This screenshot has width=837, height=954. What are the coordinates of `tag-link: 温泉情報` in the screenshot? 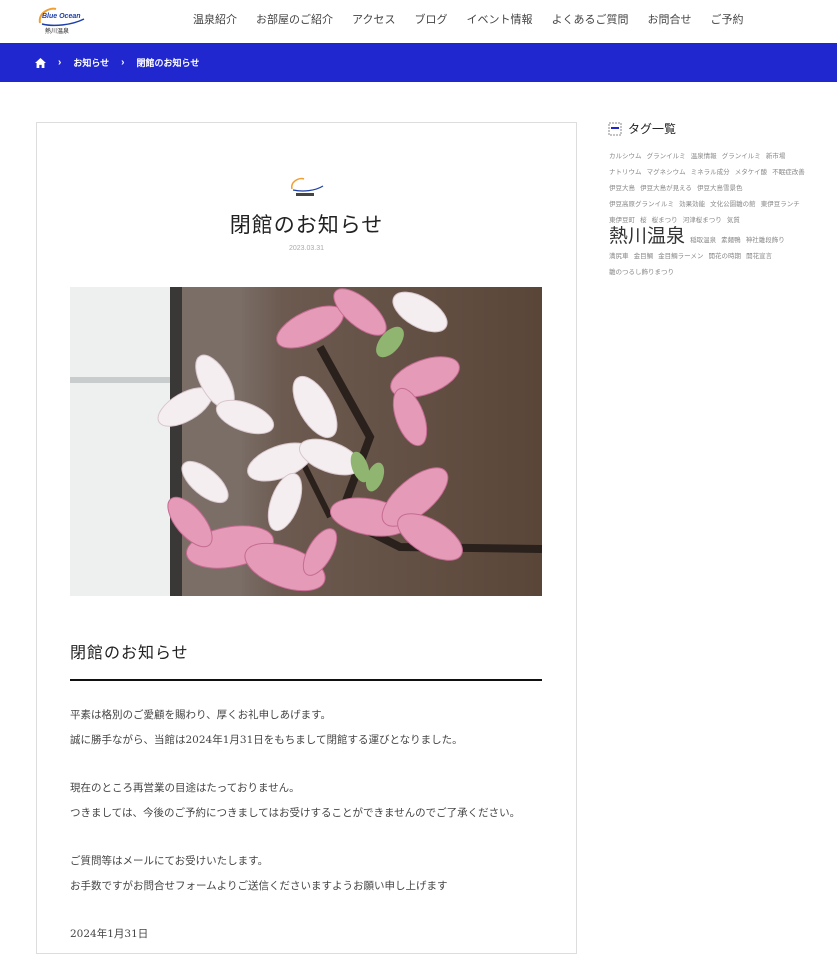 It's located at (704, 156).